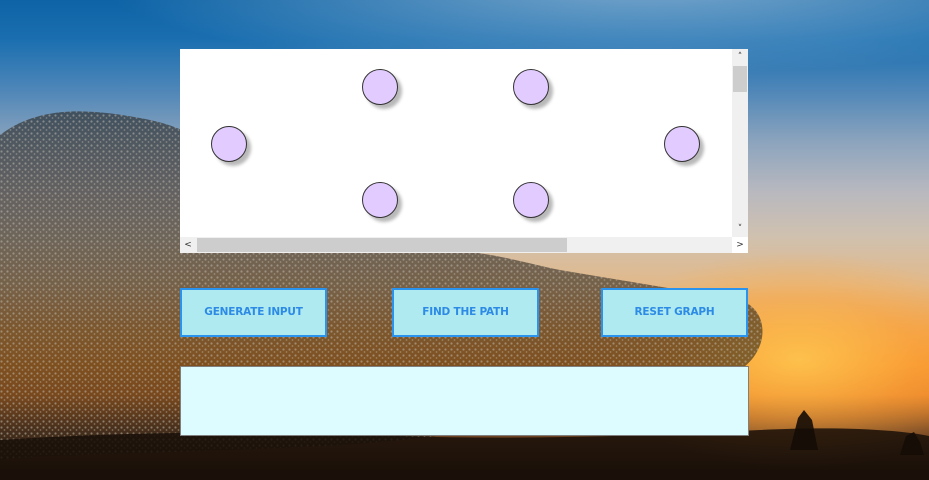 Image resolution: width=929 pixels, height=480 pixels. Describe the element at coordinates (674, 312) in the screenshot. I see `reset-graph-button: RESET GRAPH` at that location.